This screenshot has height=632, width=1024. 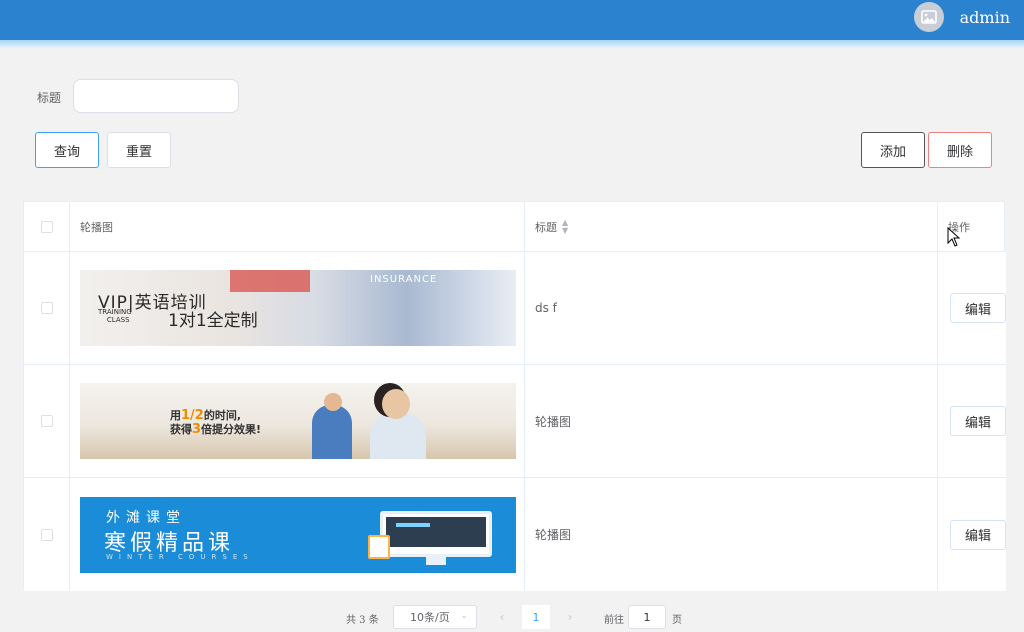 I want to click on avatar, so click(x=928, y=17).